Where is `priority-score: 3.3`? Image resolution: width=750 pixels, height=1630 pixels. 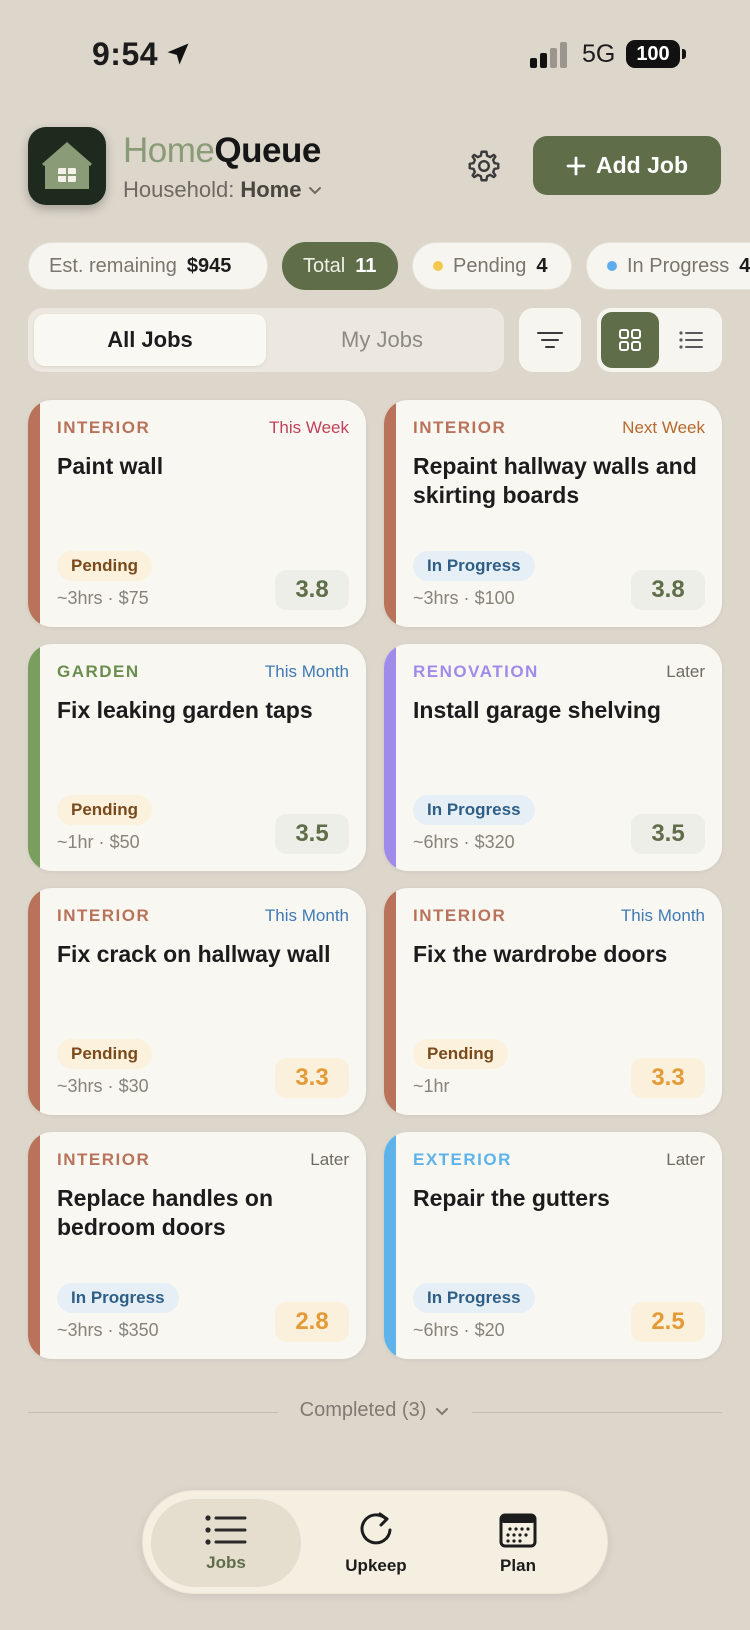 priority-score: 3.3 is located at coordinates (312, 1078).